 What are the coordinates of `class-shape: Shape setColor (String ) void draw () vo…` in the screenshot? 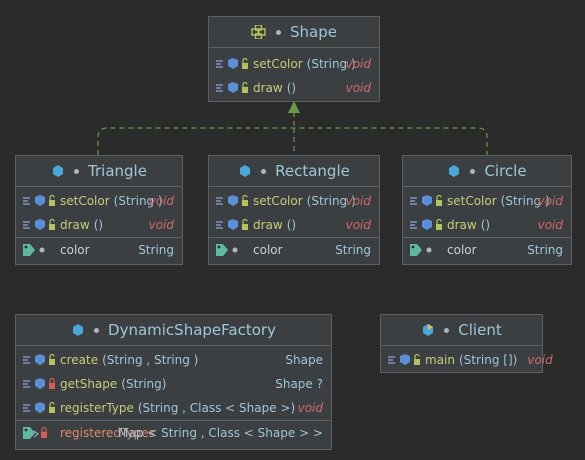 It's located at (294, 59).